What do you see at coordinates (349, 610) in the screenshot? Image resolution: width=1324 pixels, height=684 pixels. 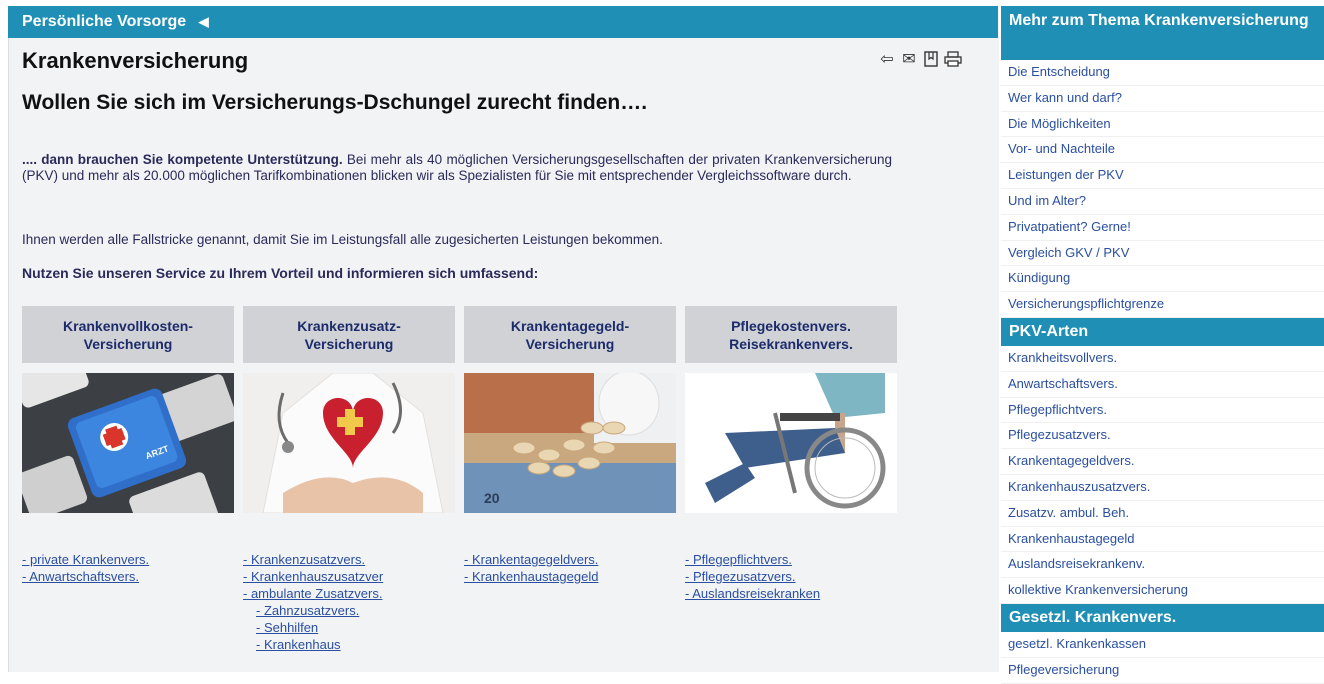 I see `link-zahnzusatzvers: - Zahnzusatzvers.` at bounding box center [349, 610].